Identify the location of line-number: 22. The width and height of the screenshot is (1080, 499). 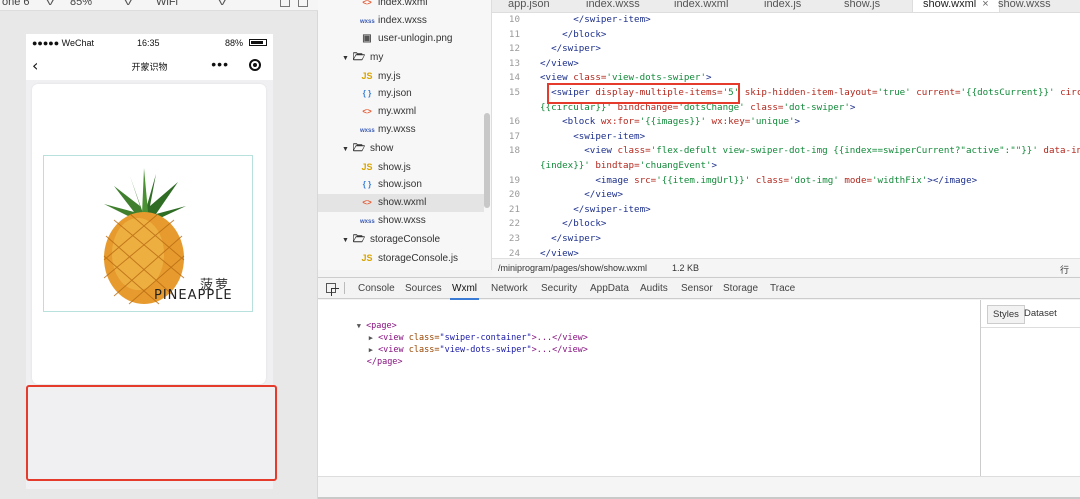
(514, 224).